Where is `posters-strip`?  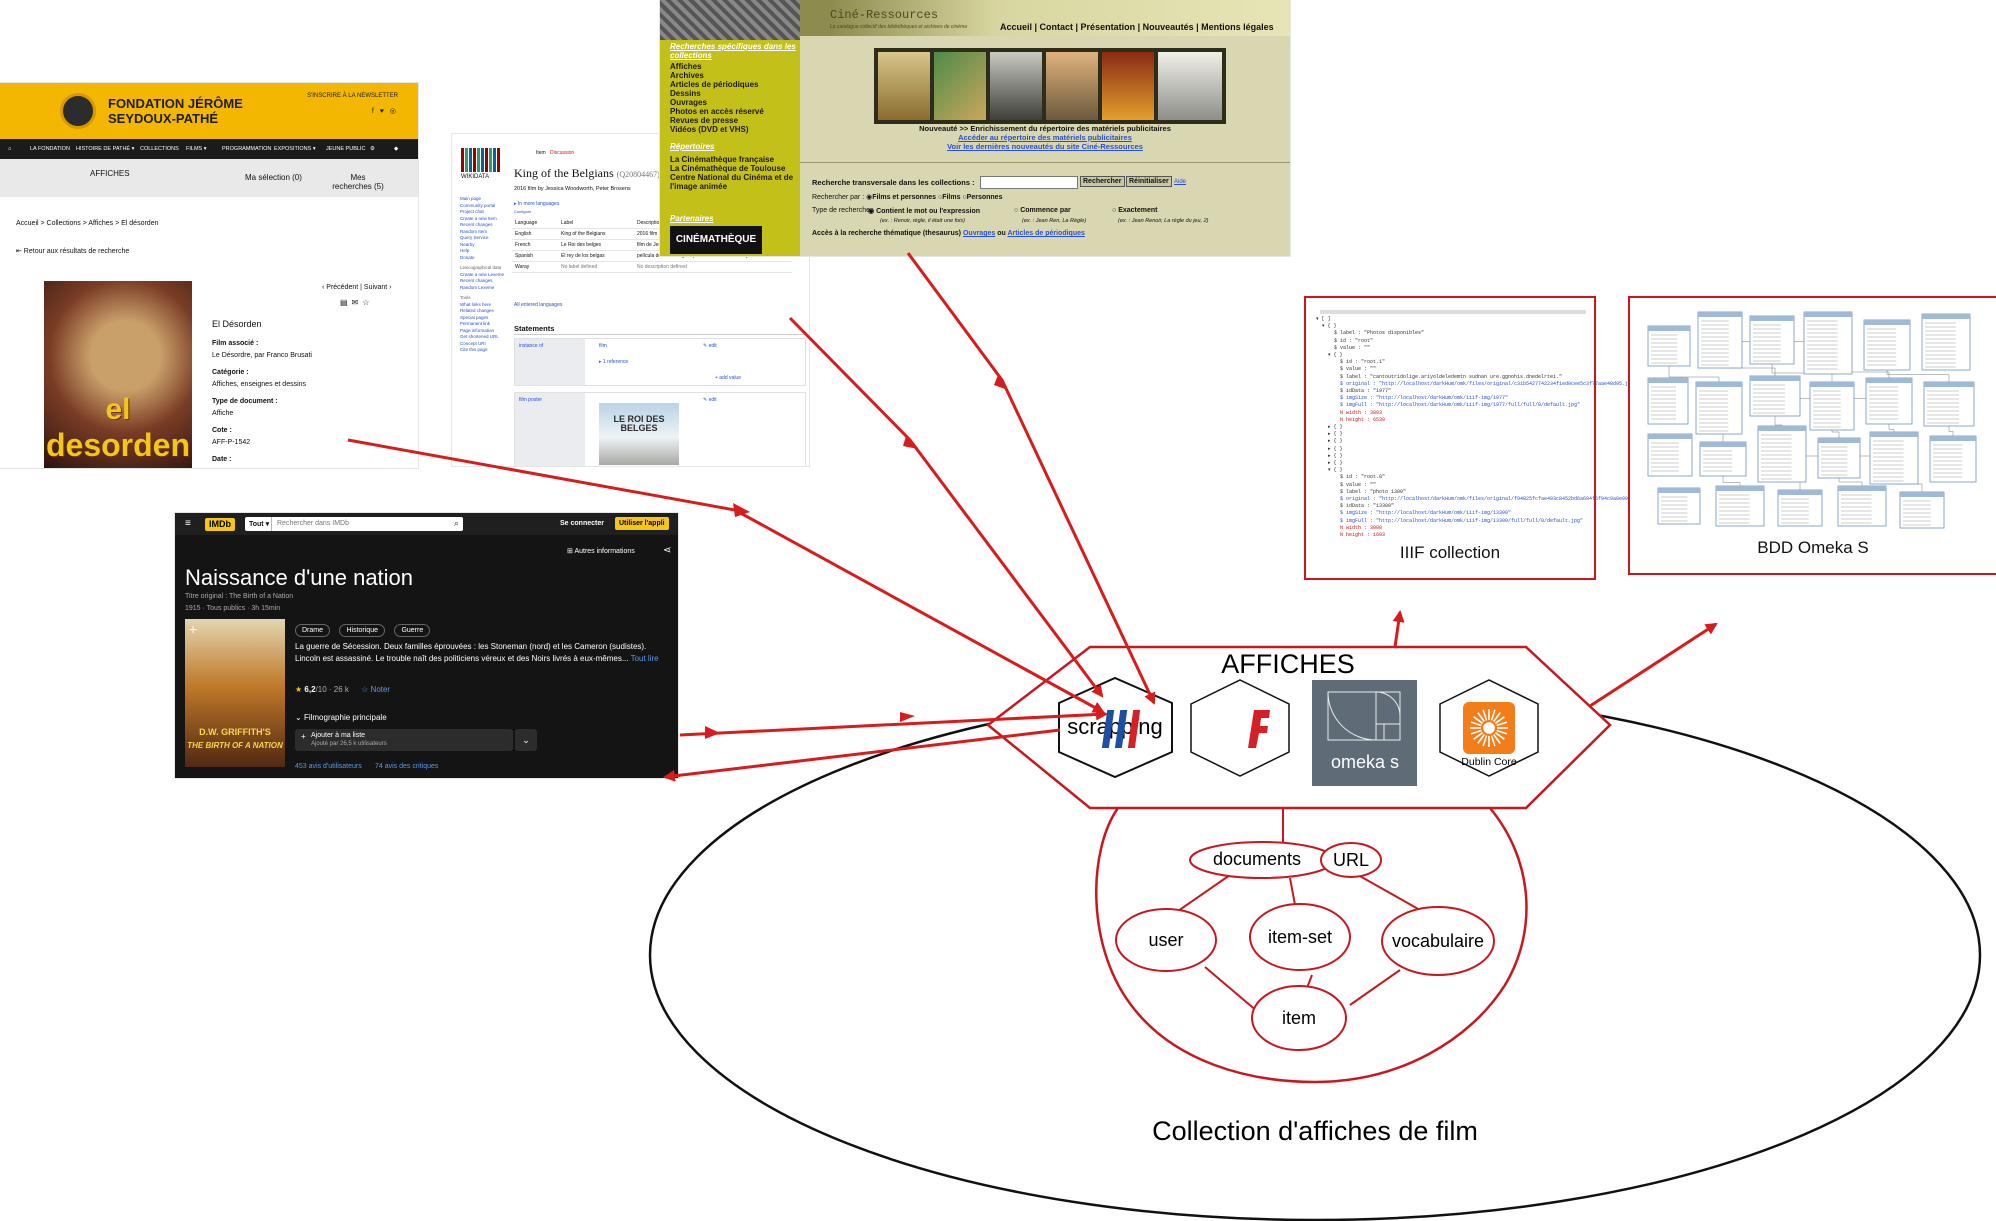 posters-strip is located at coordinates (1050, 86).